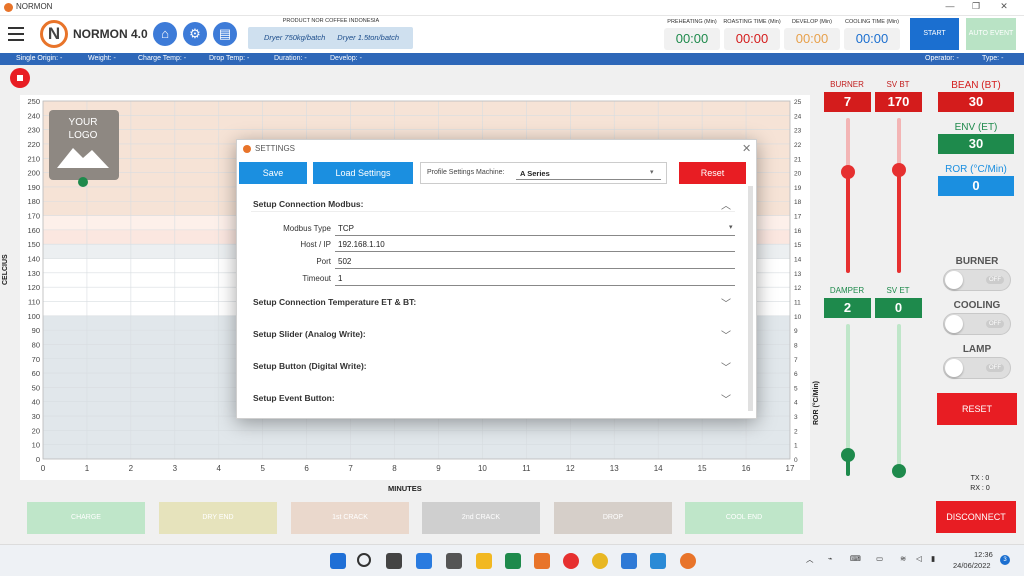 The height and width of the screenshot is (576, 1024). Describe the element at coordinates (658, 561) in the screenshot. I see `vscode-icon` at that location.